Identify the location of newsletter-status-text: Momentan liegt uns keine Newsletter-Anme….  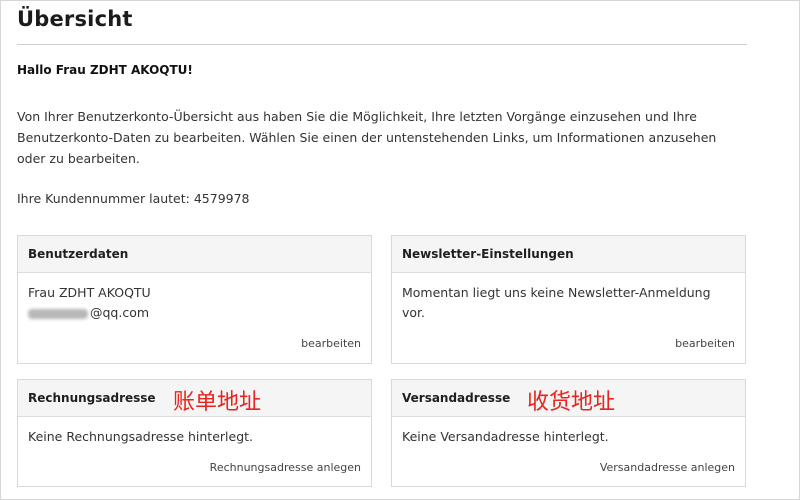
(556, 302).